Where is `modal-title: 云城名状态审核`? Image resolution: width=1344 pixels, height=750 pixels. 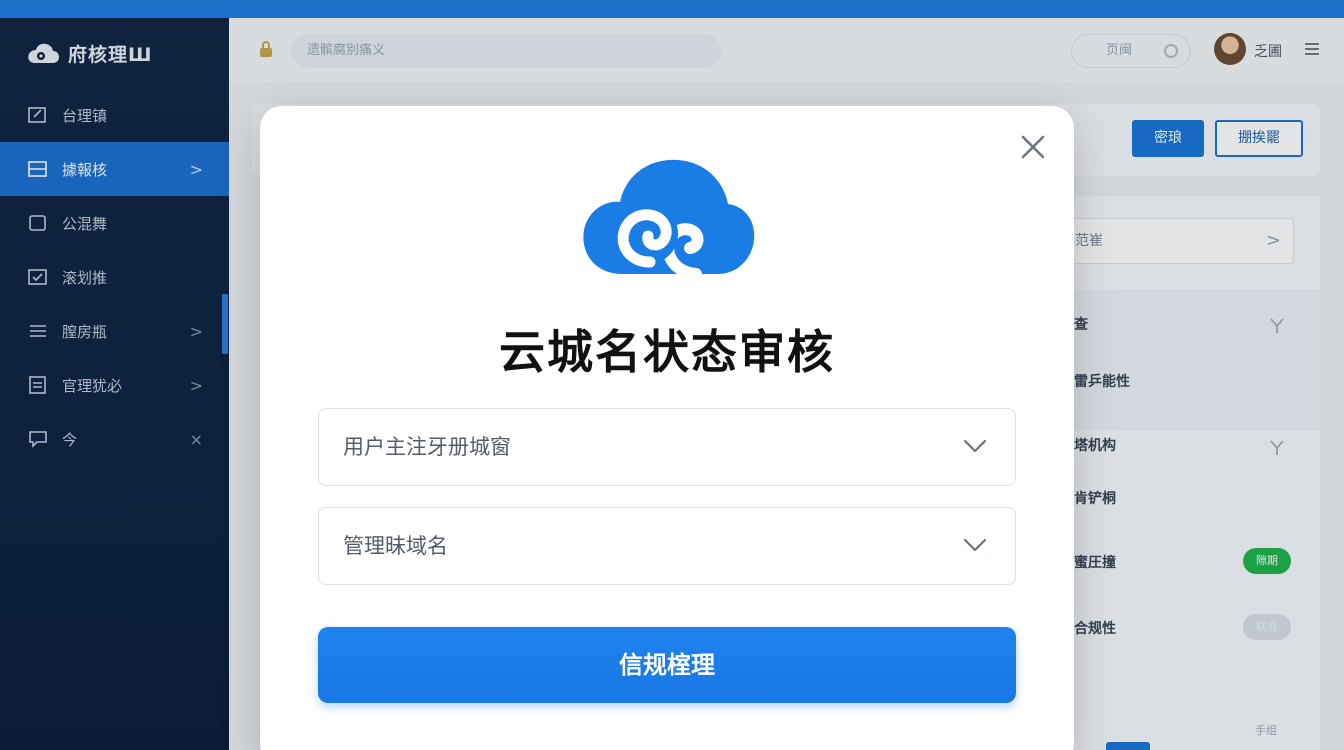 modal-title: 云城名状态审核 is located at coordinates (667, 352).